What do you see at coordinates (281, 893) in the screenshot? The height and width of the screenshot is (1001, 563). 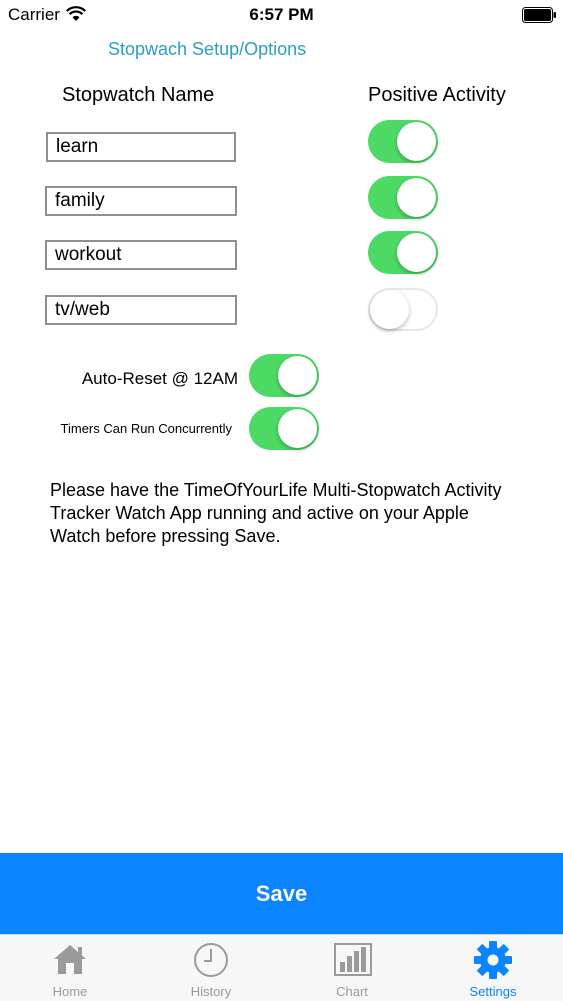 I see `save-button: Save` at bounding box center [281, 893].